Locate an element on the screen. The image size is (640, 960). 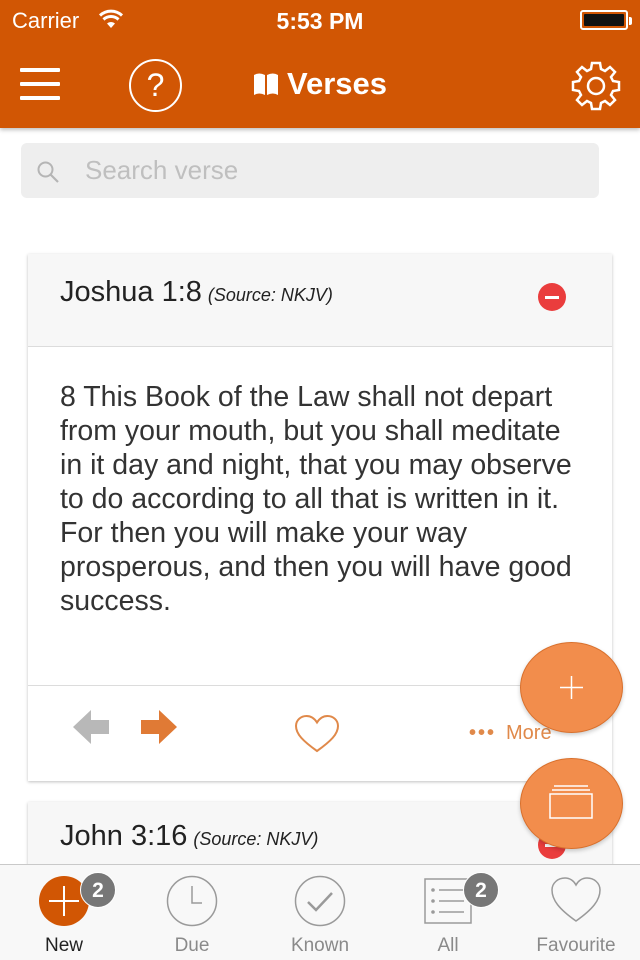
menu-button is located at coordinates (40, 84).